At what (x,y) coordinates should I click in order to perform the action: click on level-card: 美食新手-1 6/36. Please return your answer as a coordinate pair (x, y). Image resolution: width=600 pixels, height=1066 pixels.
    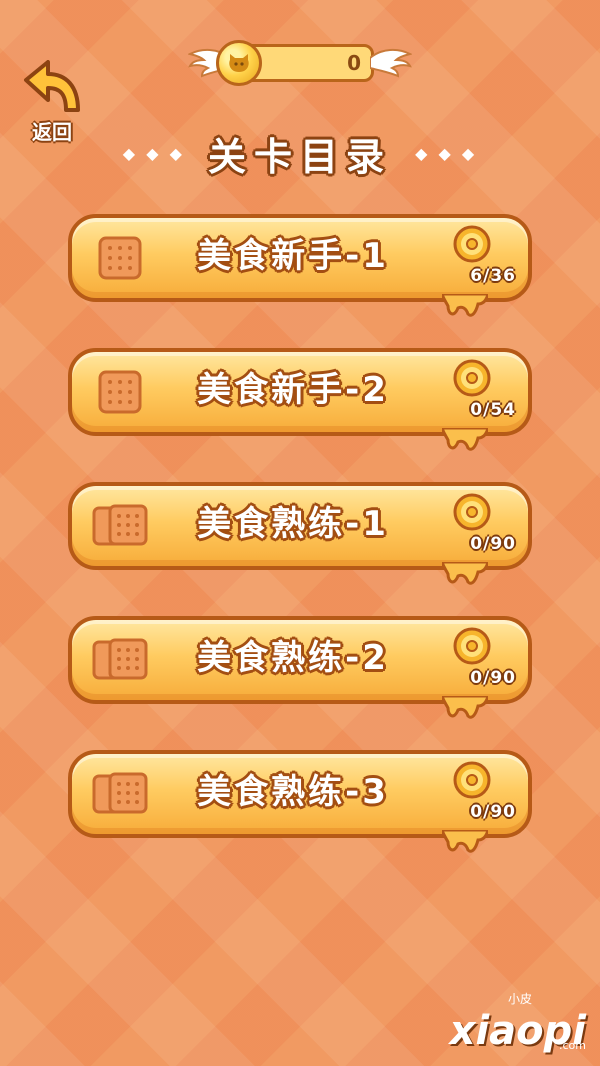
    Looking at the image, I should click on (300, 265).